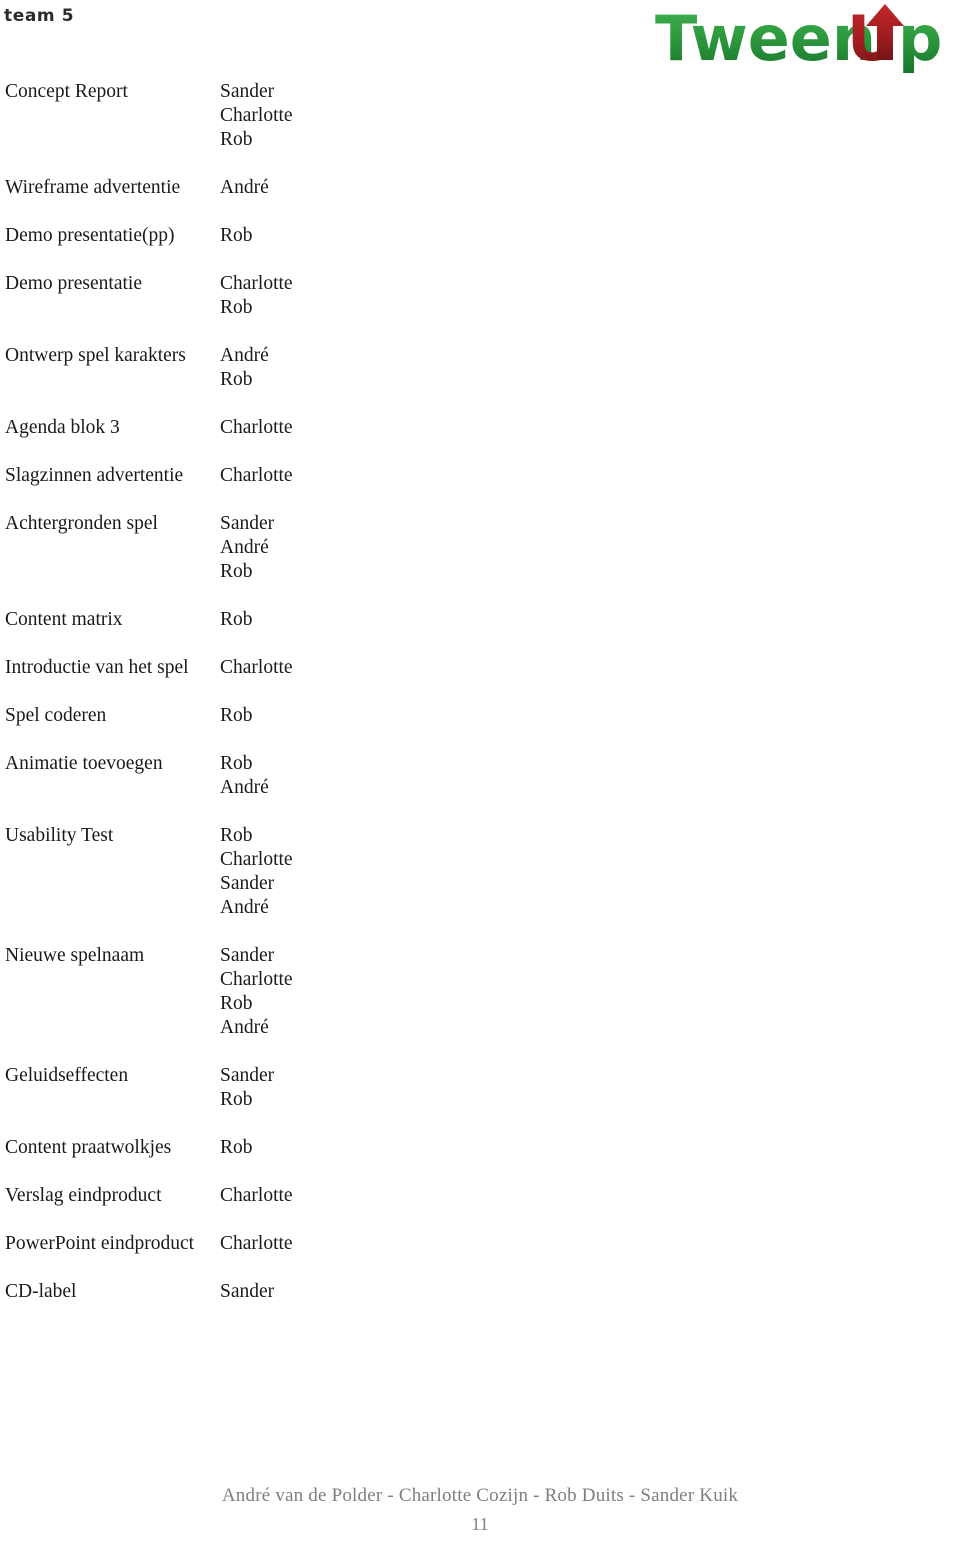  Describe the element at coordinates (455, 1292) in the screenshot. I see `task-members: Sander` at that location.